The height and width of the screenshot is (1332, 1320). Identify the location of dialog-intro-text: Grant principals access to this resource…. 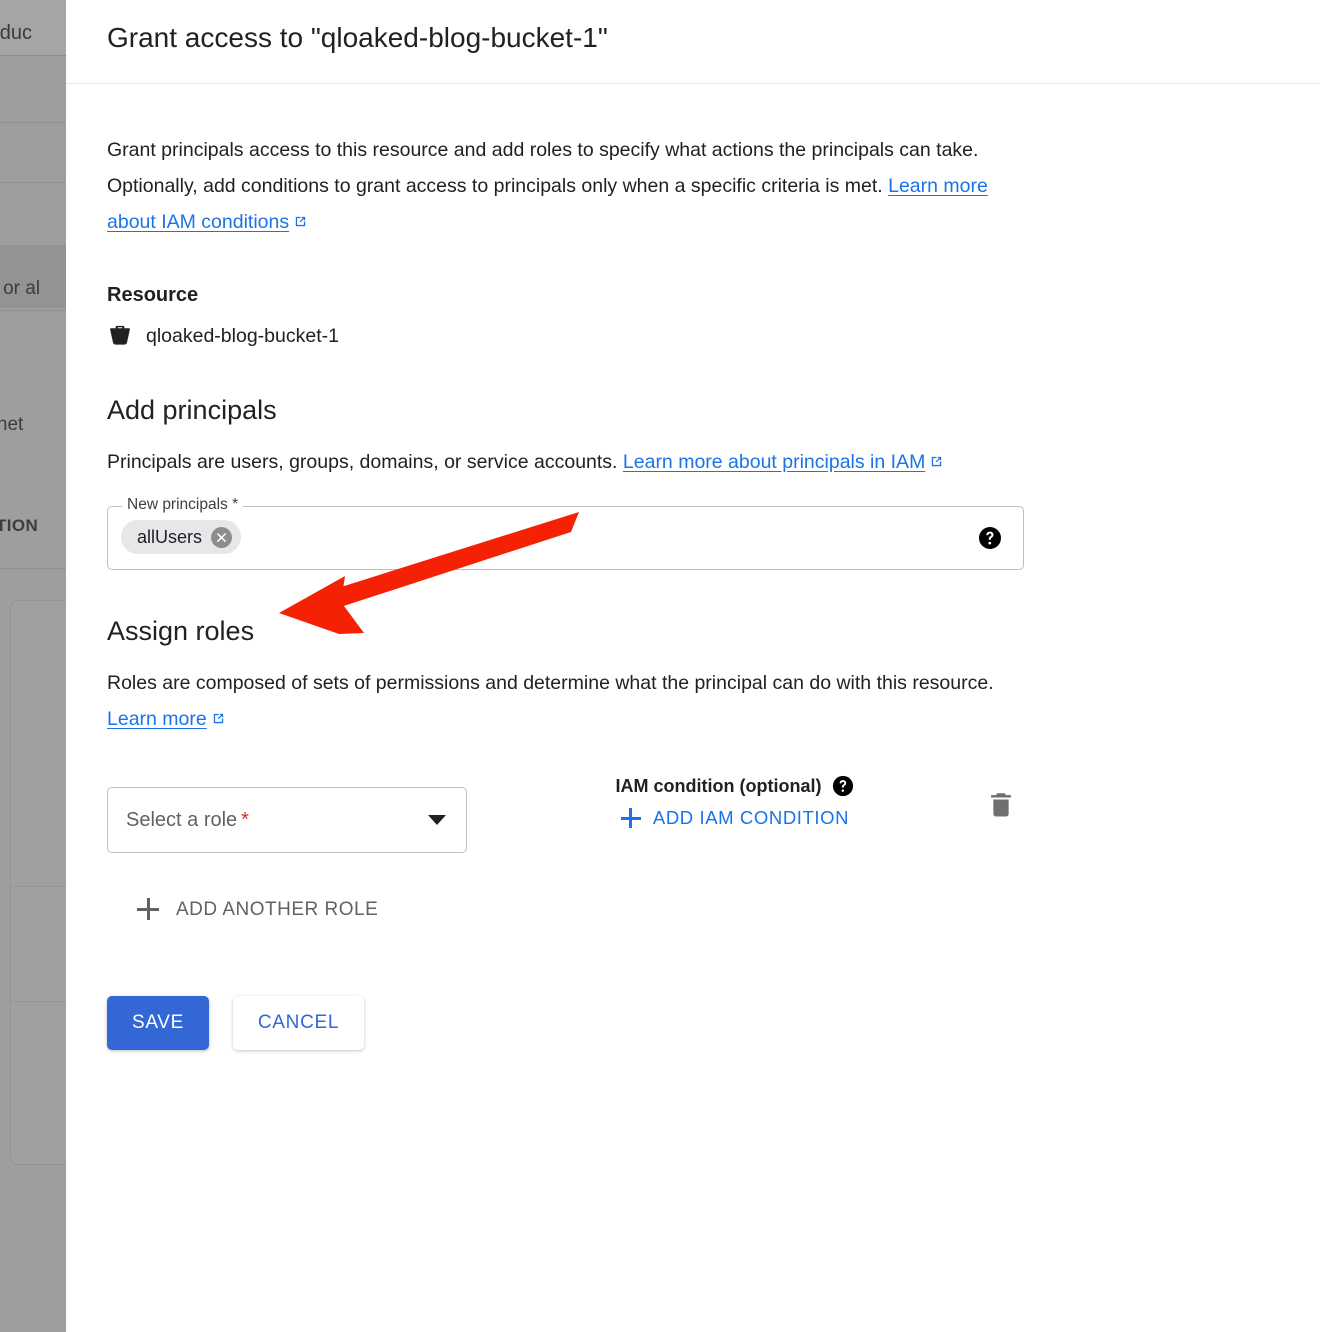
(564, 186).